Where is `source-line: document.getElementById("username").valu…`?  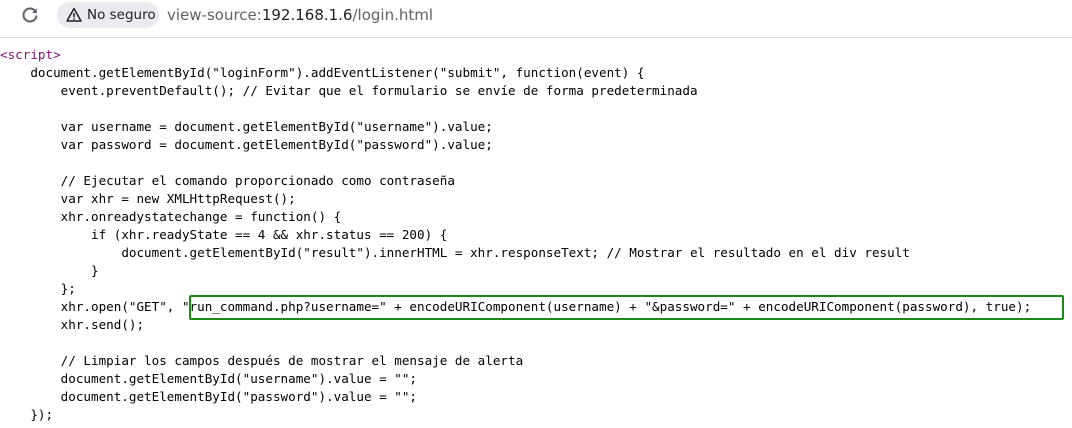
source-line: document.getElementById("username").valu… is located at coordinates (209, 378).